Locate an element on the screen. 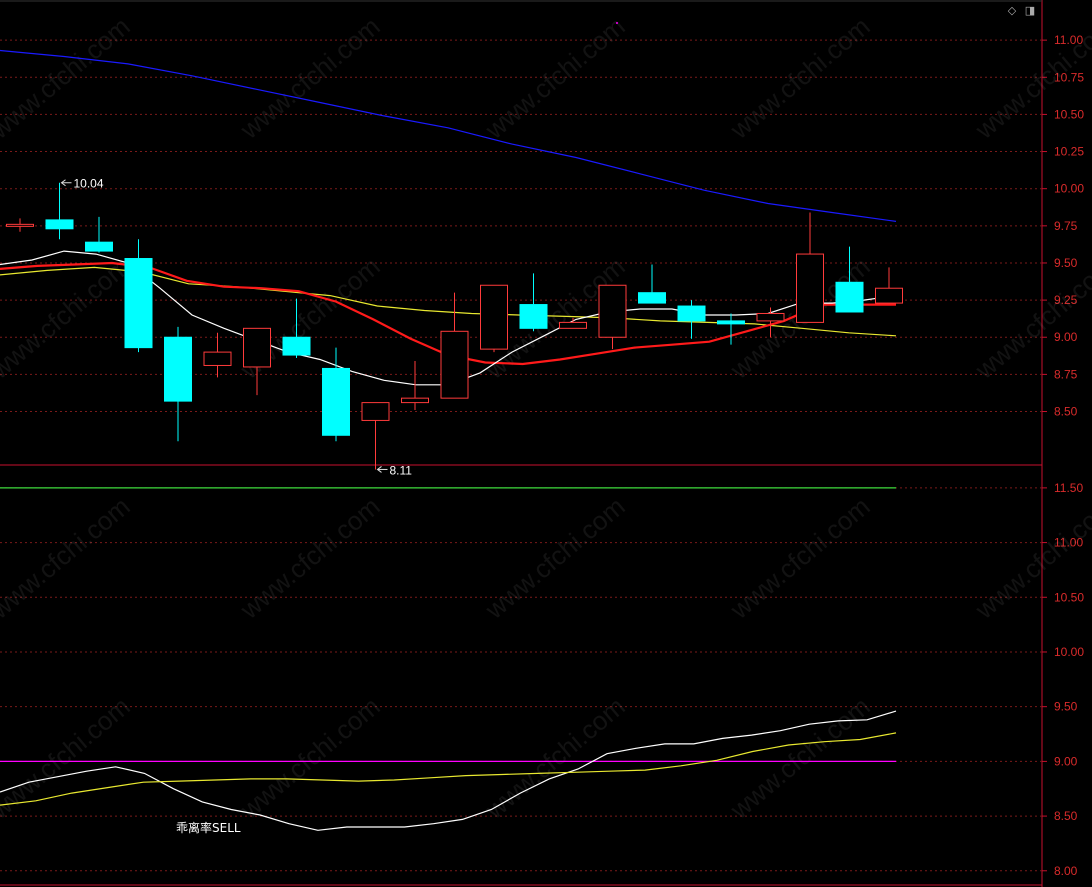 This screenshot has width=1092, height=887. y-tick-label: 8.00 is located at coordinates (1066, 871).